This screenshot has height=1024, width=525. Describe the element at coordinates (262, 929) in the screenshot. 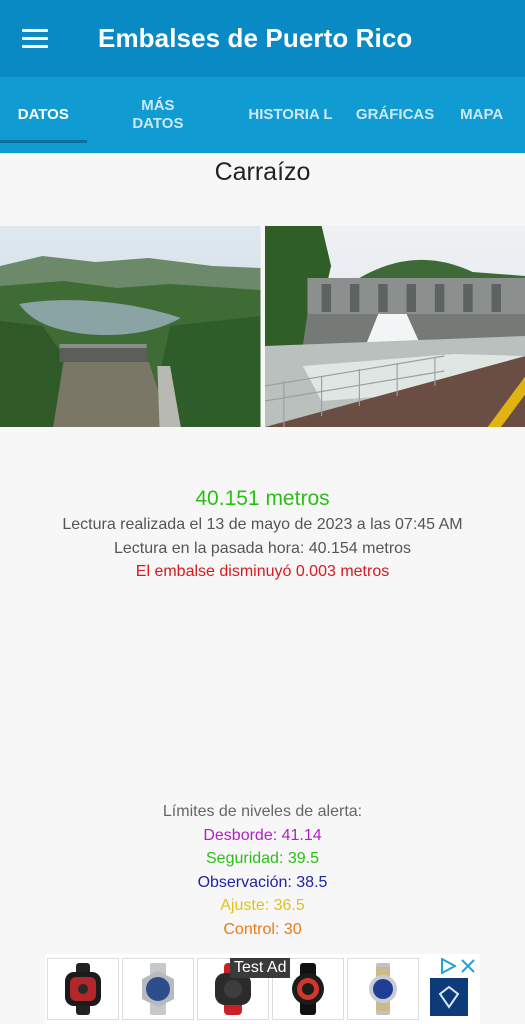

I see `alert-control: Control: 30` at that location.